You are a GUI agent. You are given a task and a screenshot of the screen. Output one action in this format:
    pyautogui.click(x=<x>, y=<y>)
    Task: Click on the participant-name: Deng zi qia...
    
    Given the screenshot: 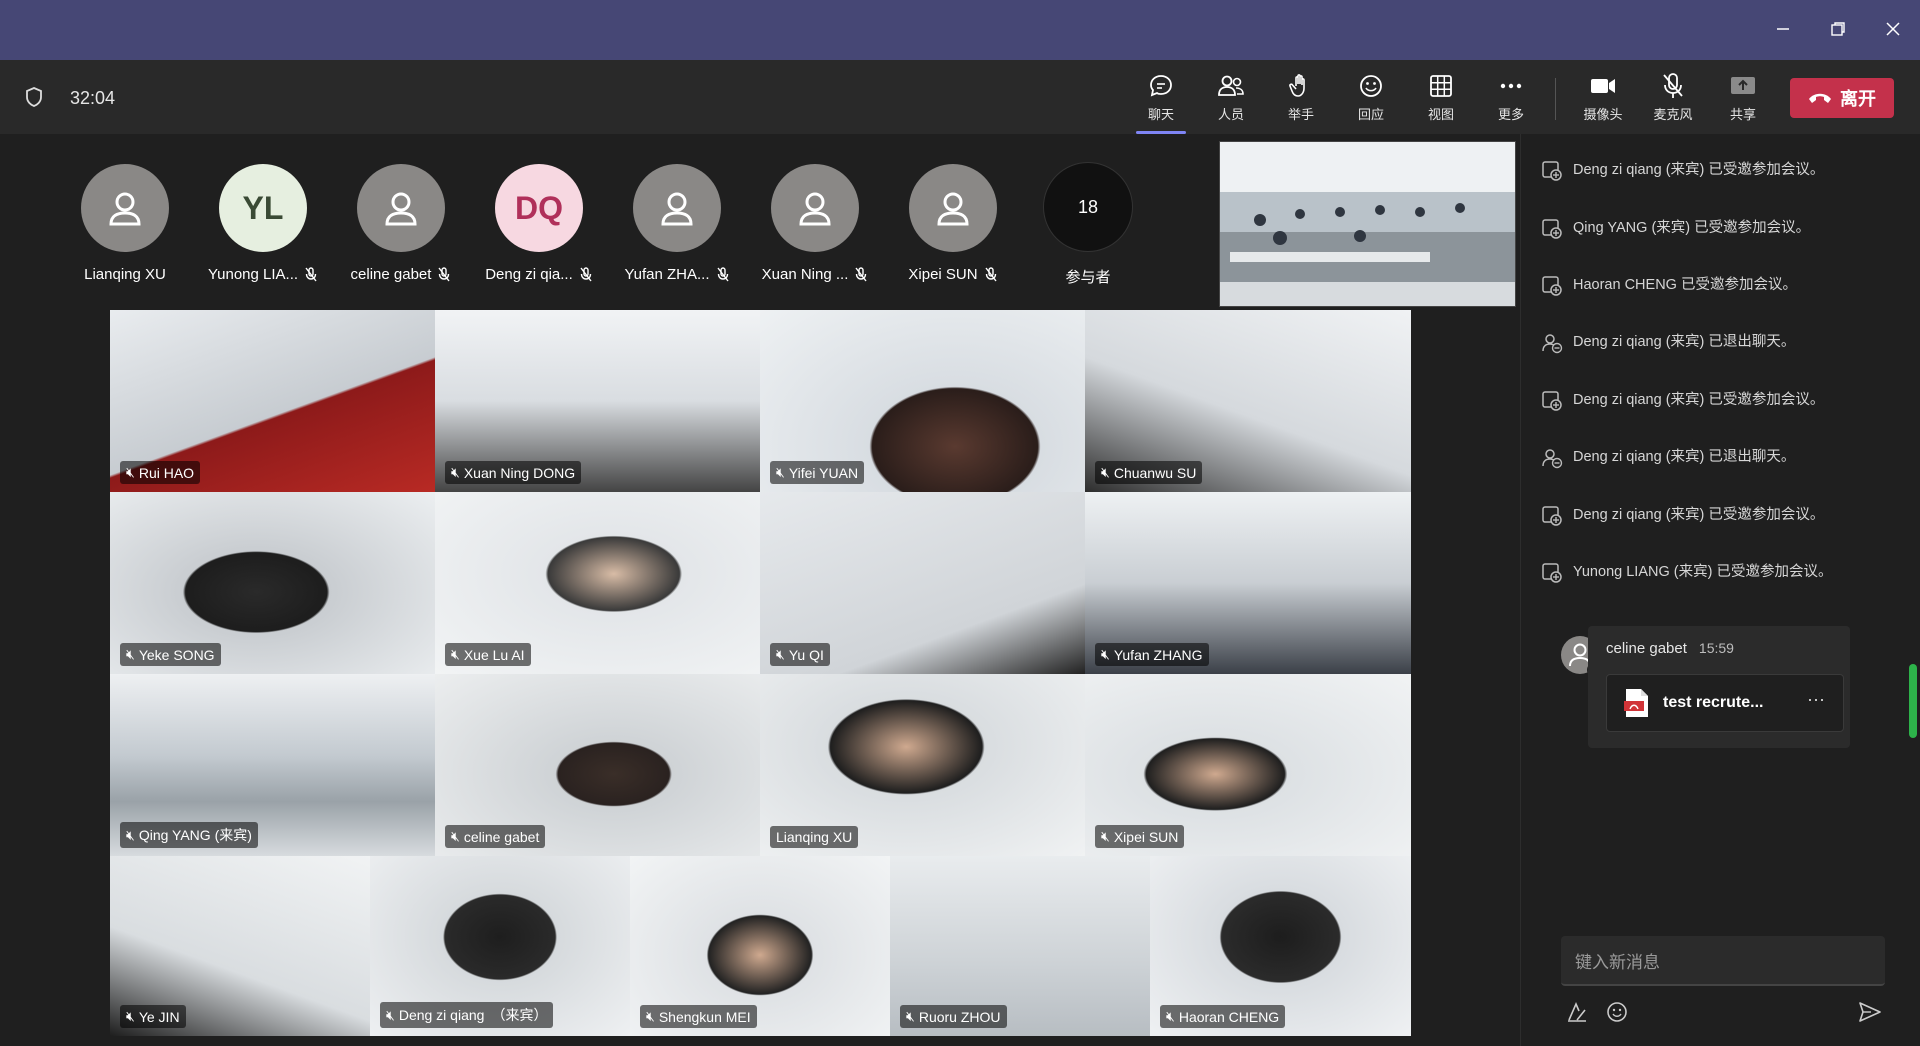 What is the action you would take?
    pyautogui.click(x=529, y=274)
    